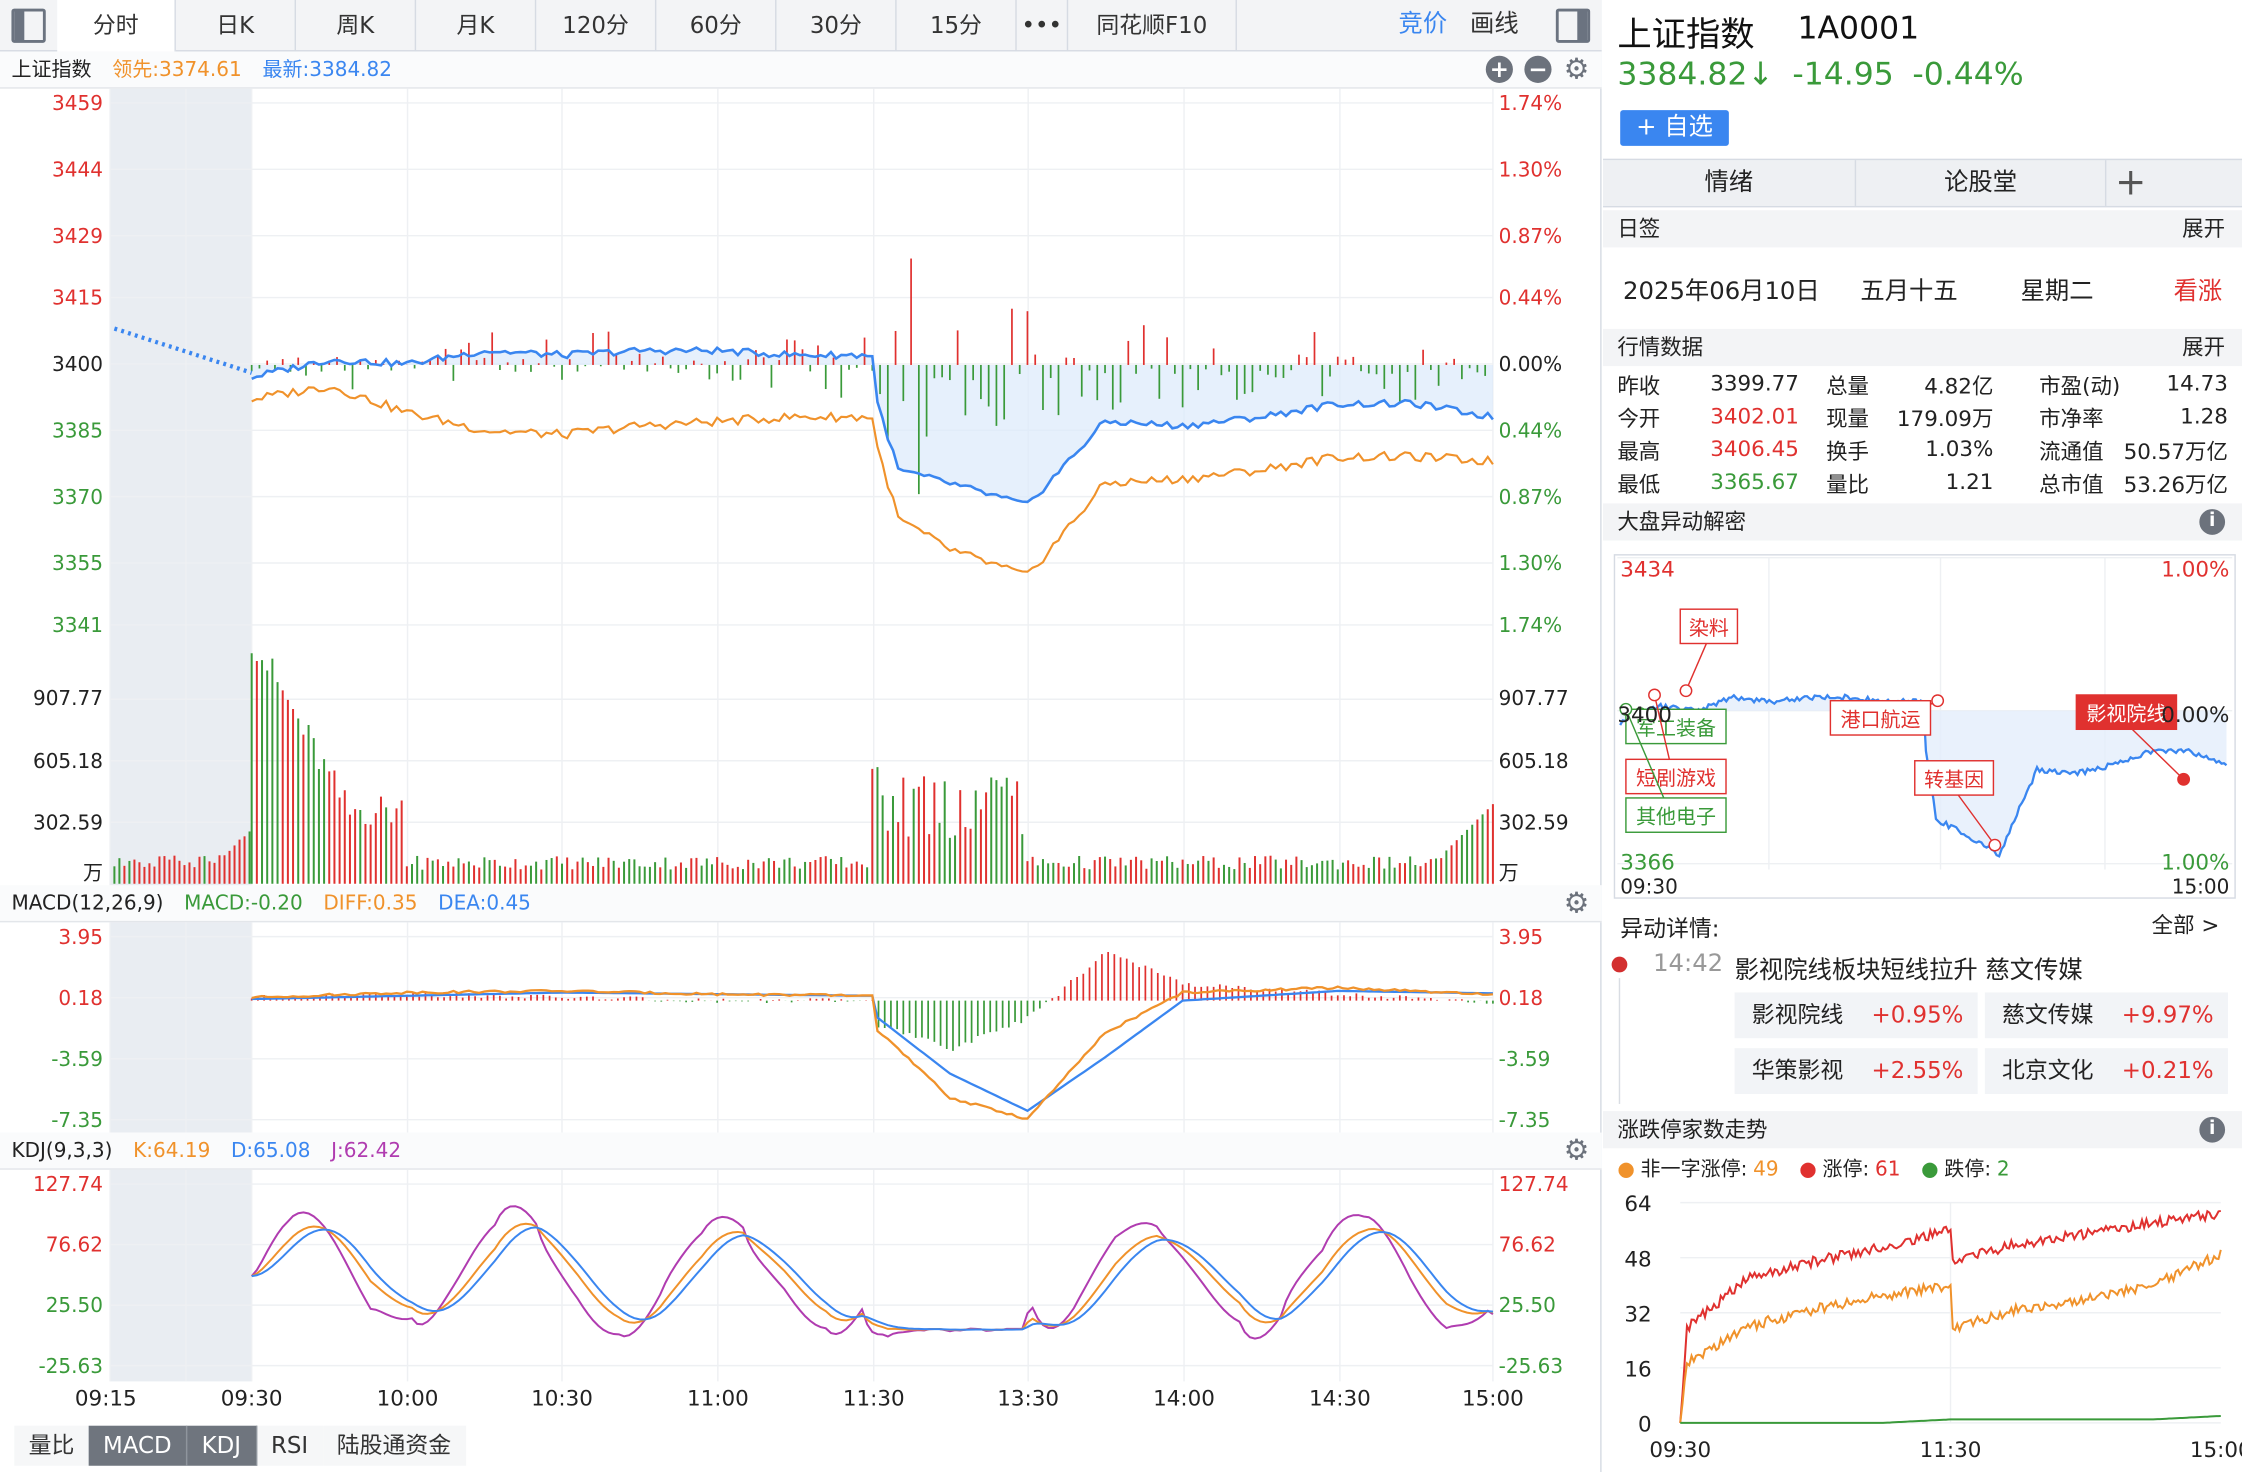 Image resolution: width=2242 pixels, height=1472 pixels. I want to click on lead-line, so click(872, 479).